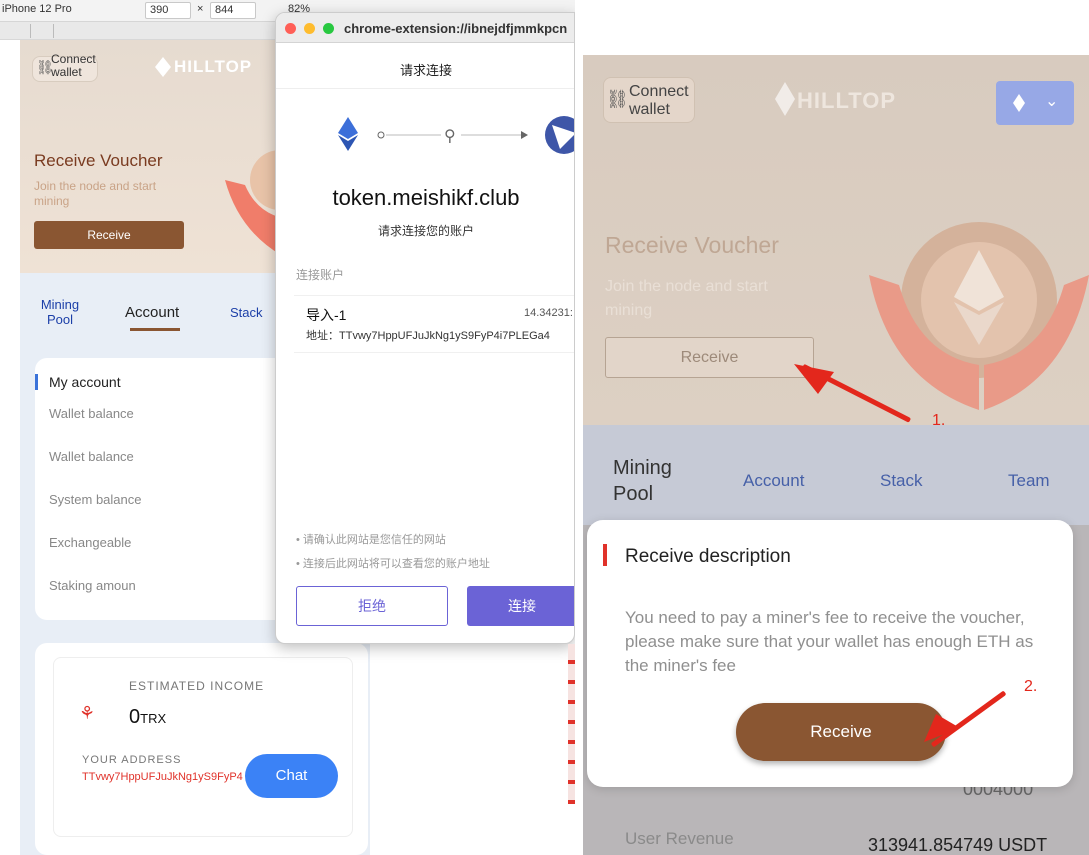 This screenshot has width=1089, height=855. What do you see at coordinates (571, 724) in the screenshot?
I see `partial-list-edge` at bounding box center [571, 724].